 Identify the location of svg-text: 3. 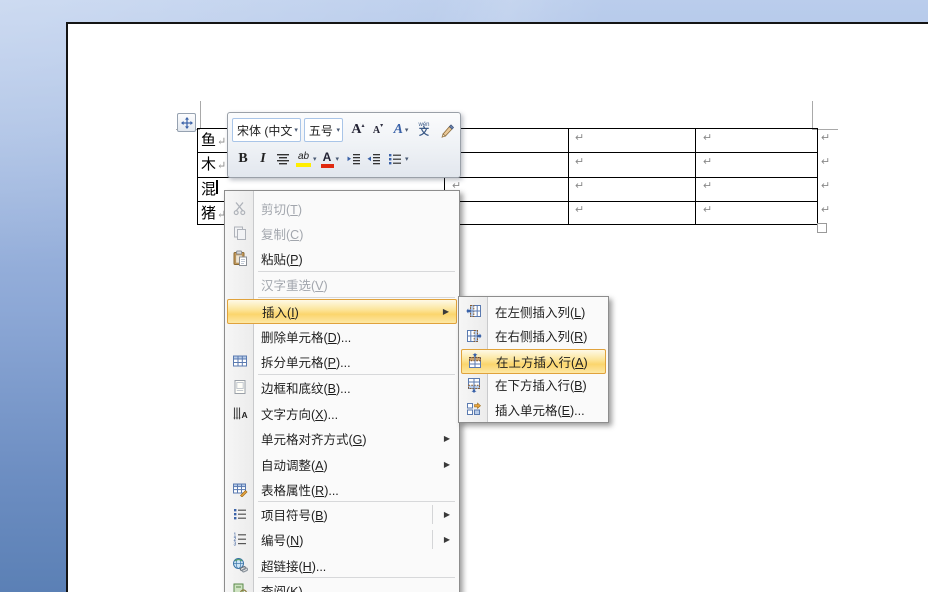
(235, 544).